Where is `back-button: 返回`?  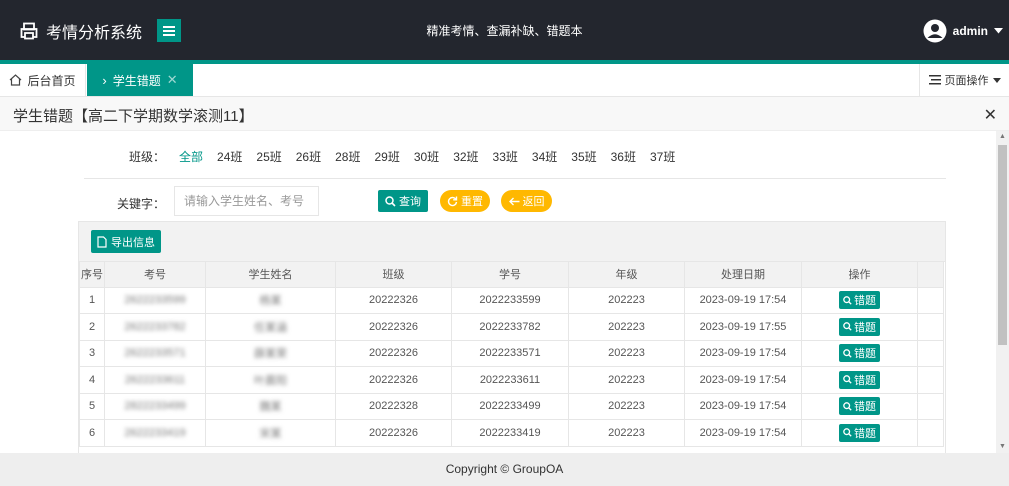 back-button: 返回 is located at coordinates (526, 201).